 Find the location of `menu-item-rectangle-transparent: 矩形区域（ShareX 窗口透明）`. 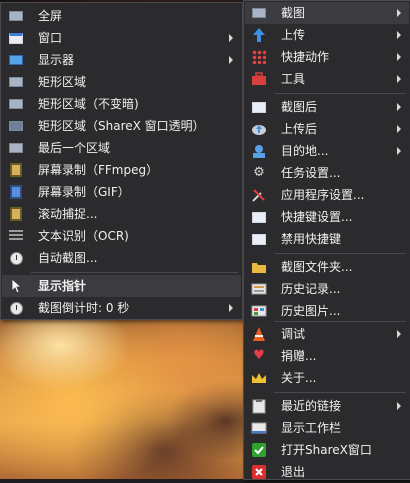

menu-item-rectangle-transparent: 矩形区域（ShareX 窗口透明） is located at coordinates (121, 126).